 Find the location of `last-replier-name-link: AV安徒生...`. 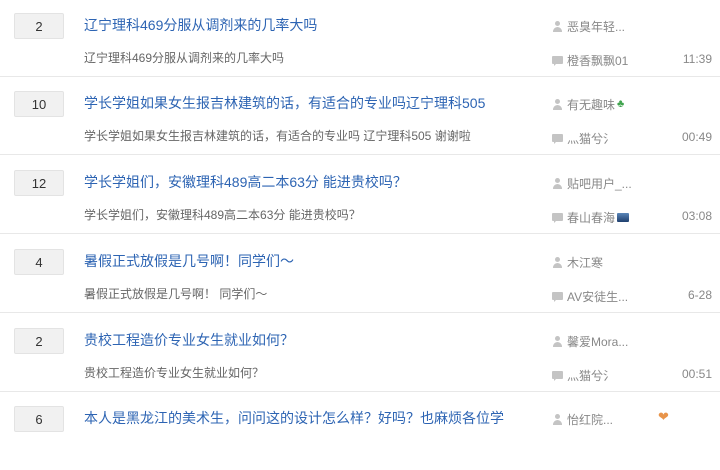

last-replier-name-link: AV安徒生... is located at coordinates (597, 296).